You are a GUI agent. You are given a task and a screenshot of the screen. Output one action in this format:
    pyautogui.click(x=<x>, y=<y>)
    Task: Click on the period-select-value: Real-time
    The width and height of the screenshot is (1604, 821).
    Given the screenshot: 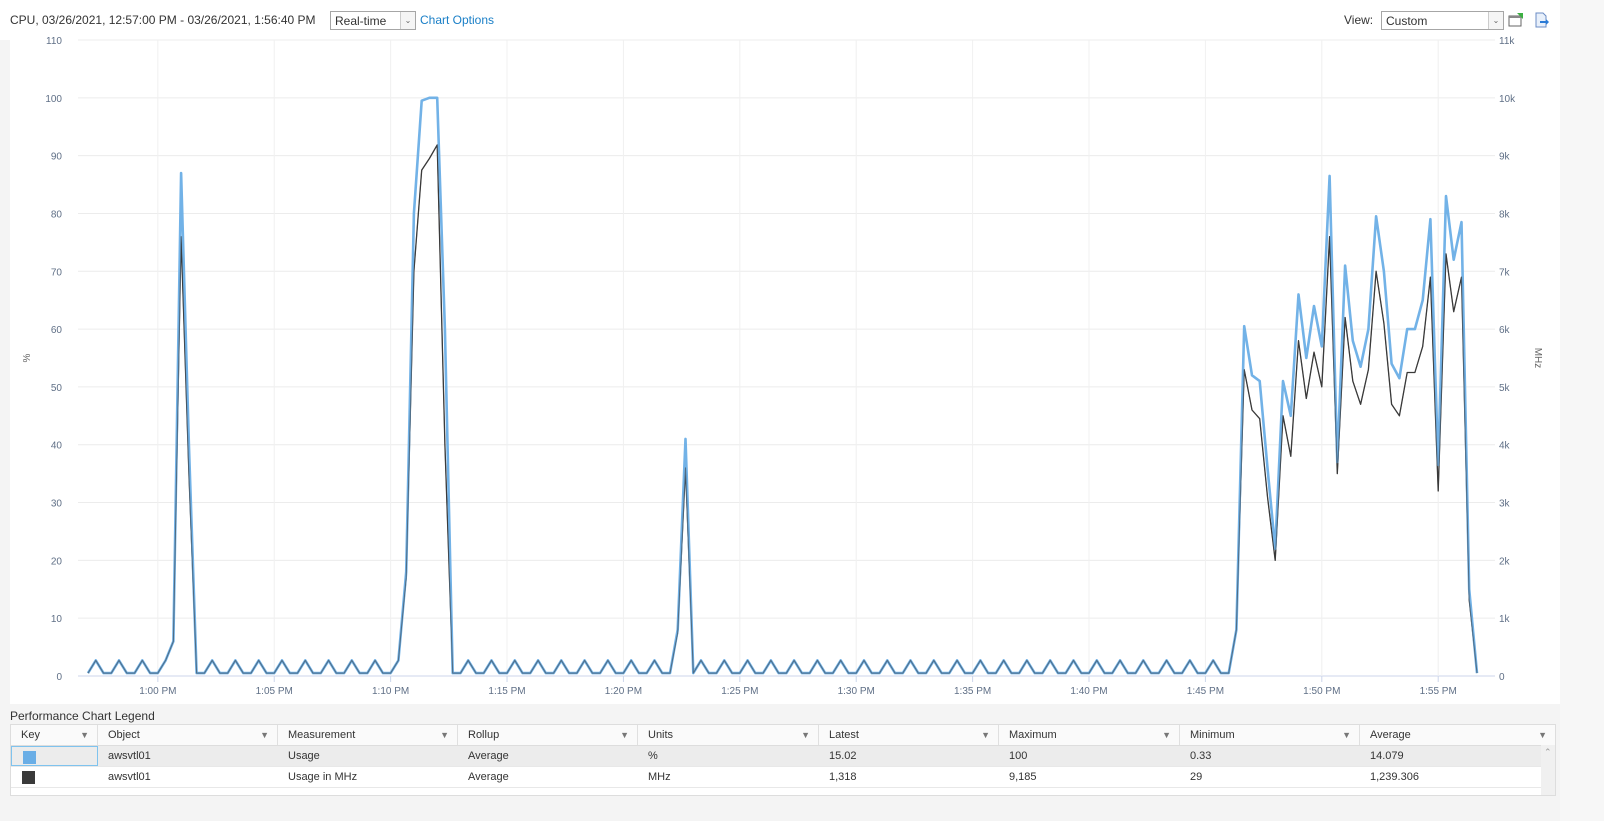 What is the action you would take?
    pyautogui.click(x=361, y=21)
    